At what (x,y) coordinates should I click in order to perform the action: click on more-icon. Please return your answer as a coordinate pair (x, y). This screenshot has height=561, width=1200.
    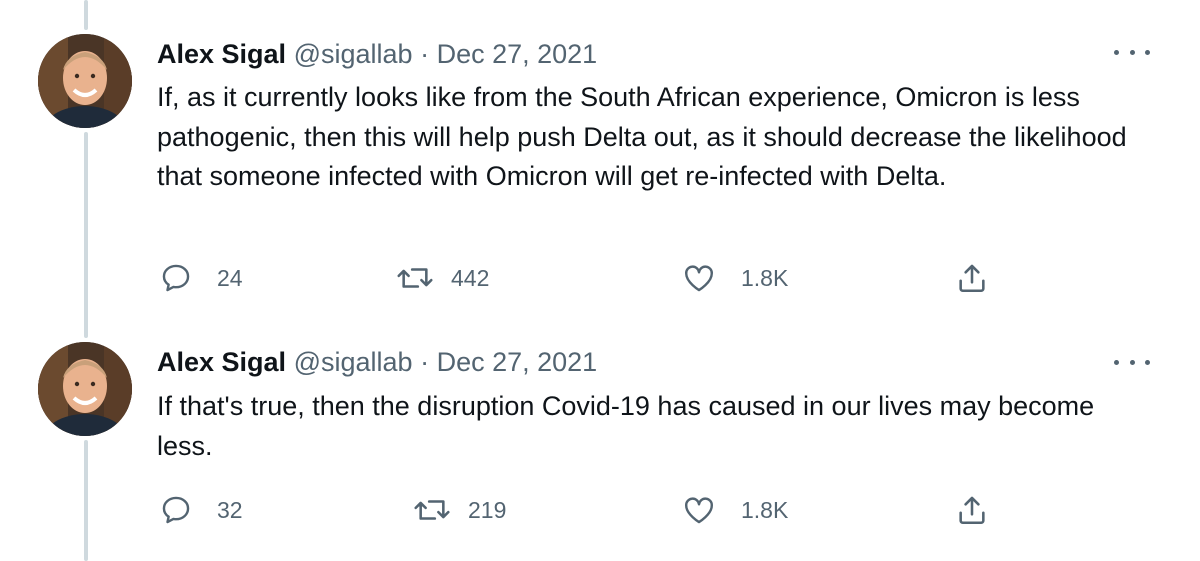
    Looking at the image, I should click on (1132, 362).